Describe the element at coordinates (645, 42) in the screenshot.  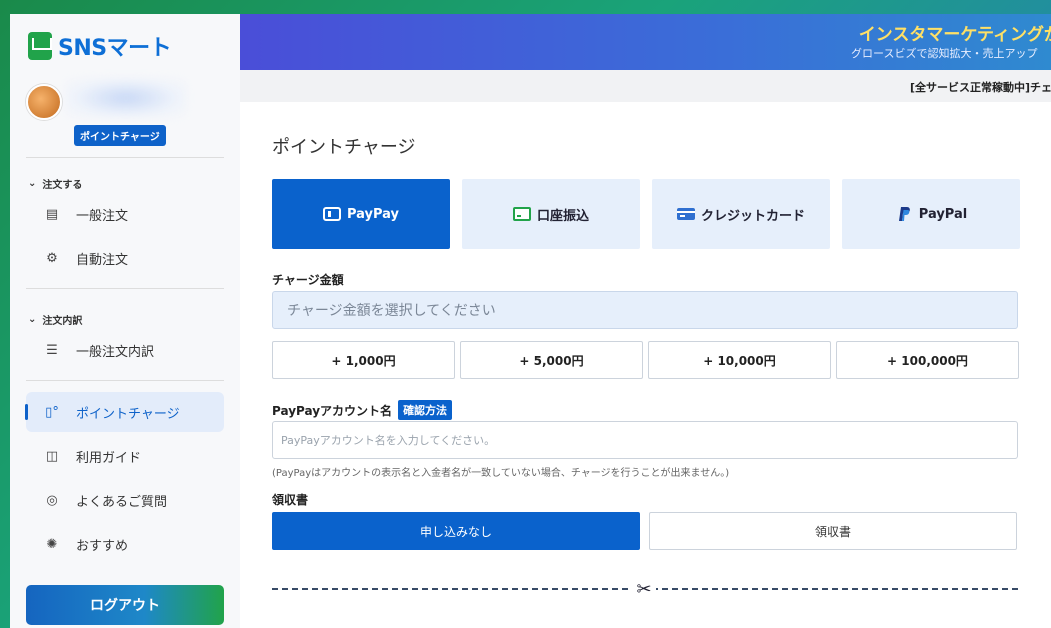
I see `promo-banner: インスタマーケティングが グロースビズで認知拡大・売上アップ` at that location.